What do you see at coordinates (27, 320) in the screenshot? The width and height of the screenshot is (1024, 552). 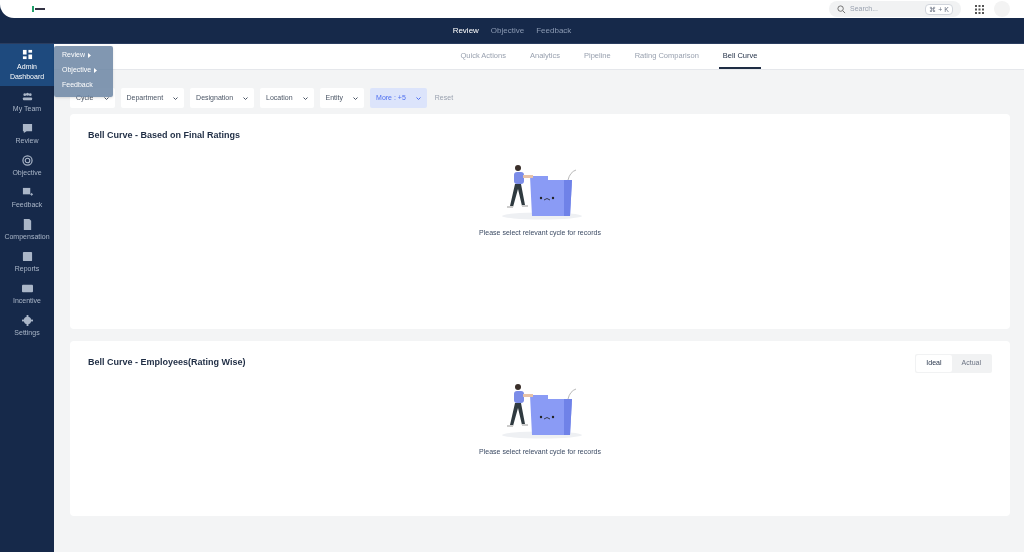 I see `settings-icon` at bounding box center [27, 320].